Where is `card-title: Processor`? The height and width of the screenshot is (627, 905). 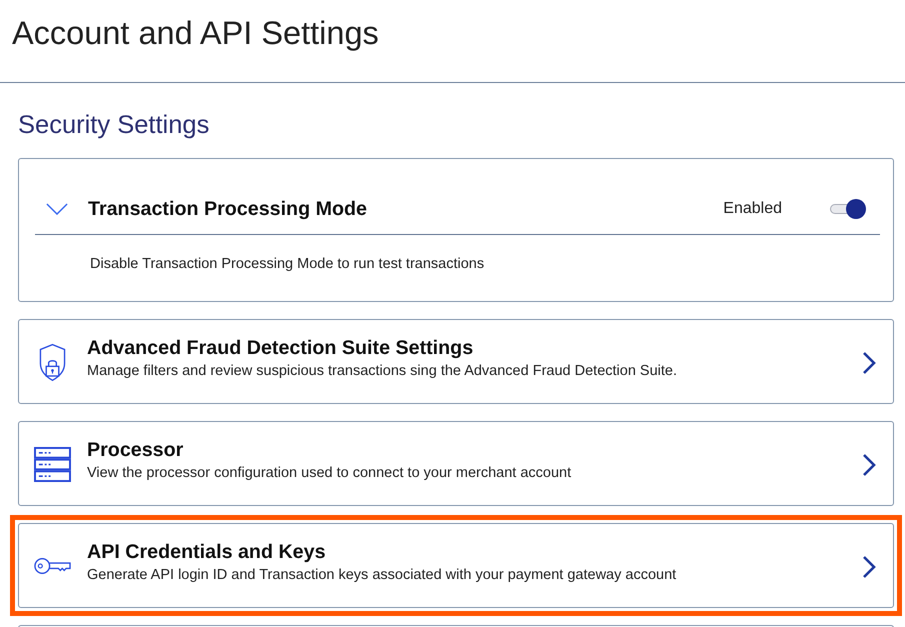
card-title: Processor is located at coordinates (135, 450).